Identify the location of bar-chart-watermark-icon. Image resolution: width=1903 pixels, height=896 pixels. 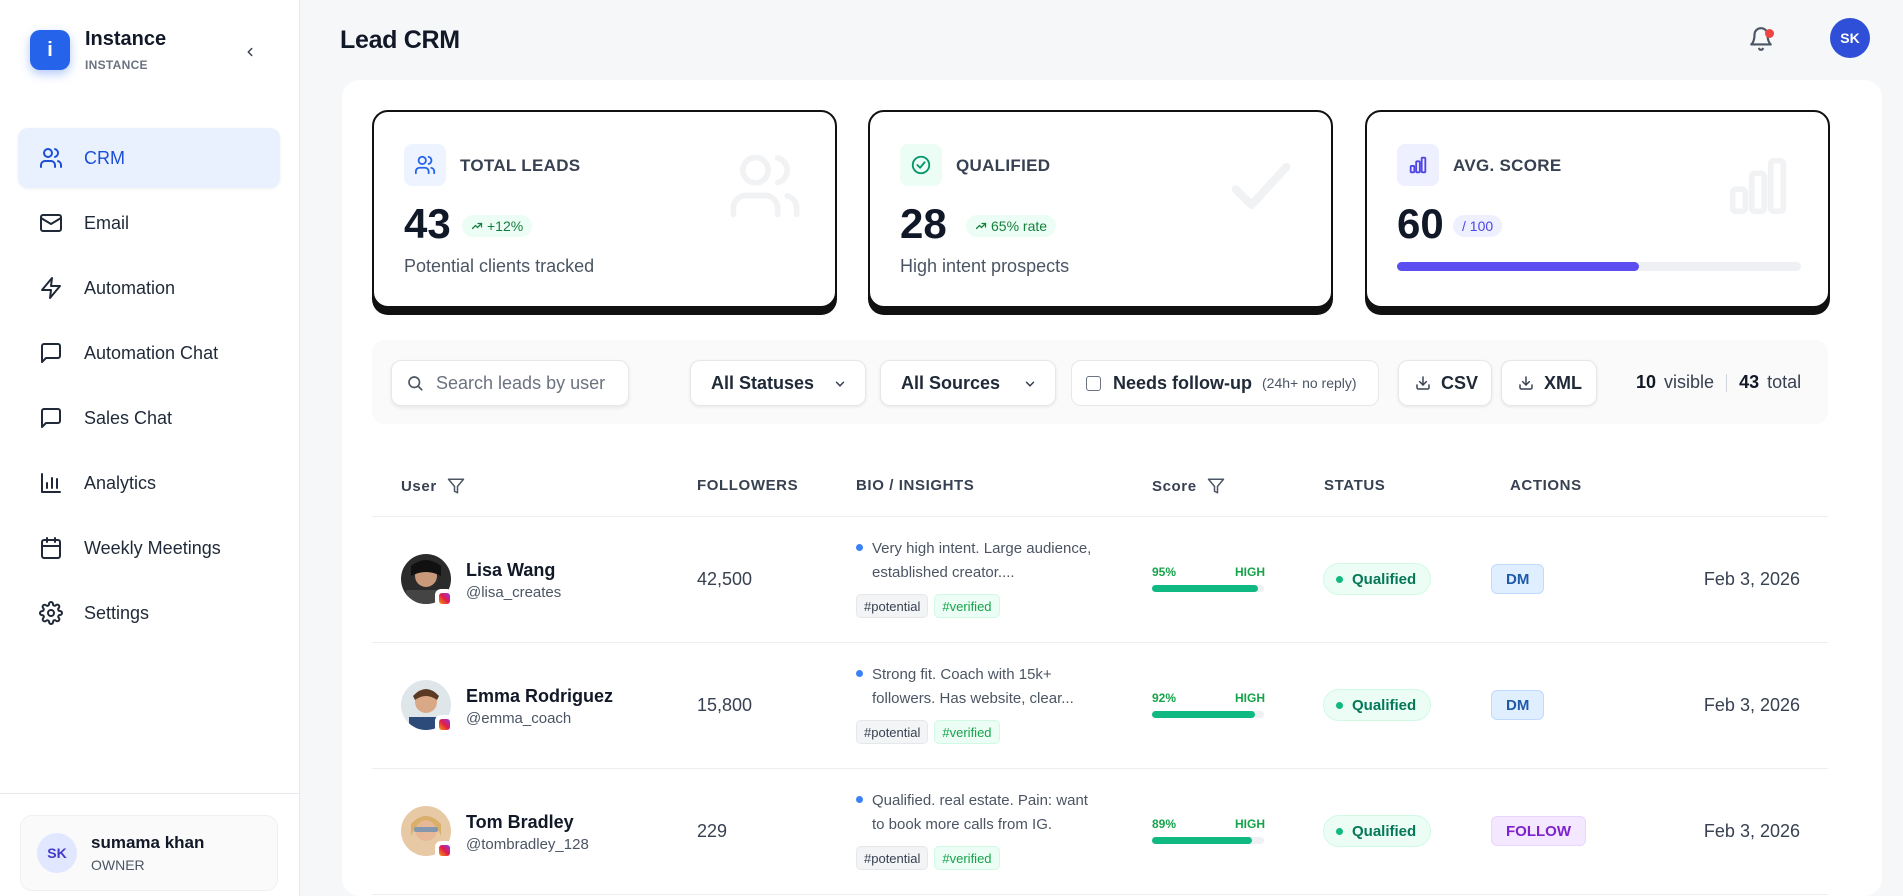
(1758, 186).